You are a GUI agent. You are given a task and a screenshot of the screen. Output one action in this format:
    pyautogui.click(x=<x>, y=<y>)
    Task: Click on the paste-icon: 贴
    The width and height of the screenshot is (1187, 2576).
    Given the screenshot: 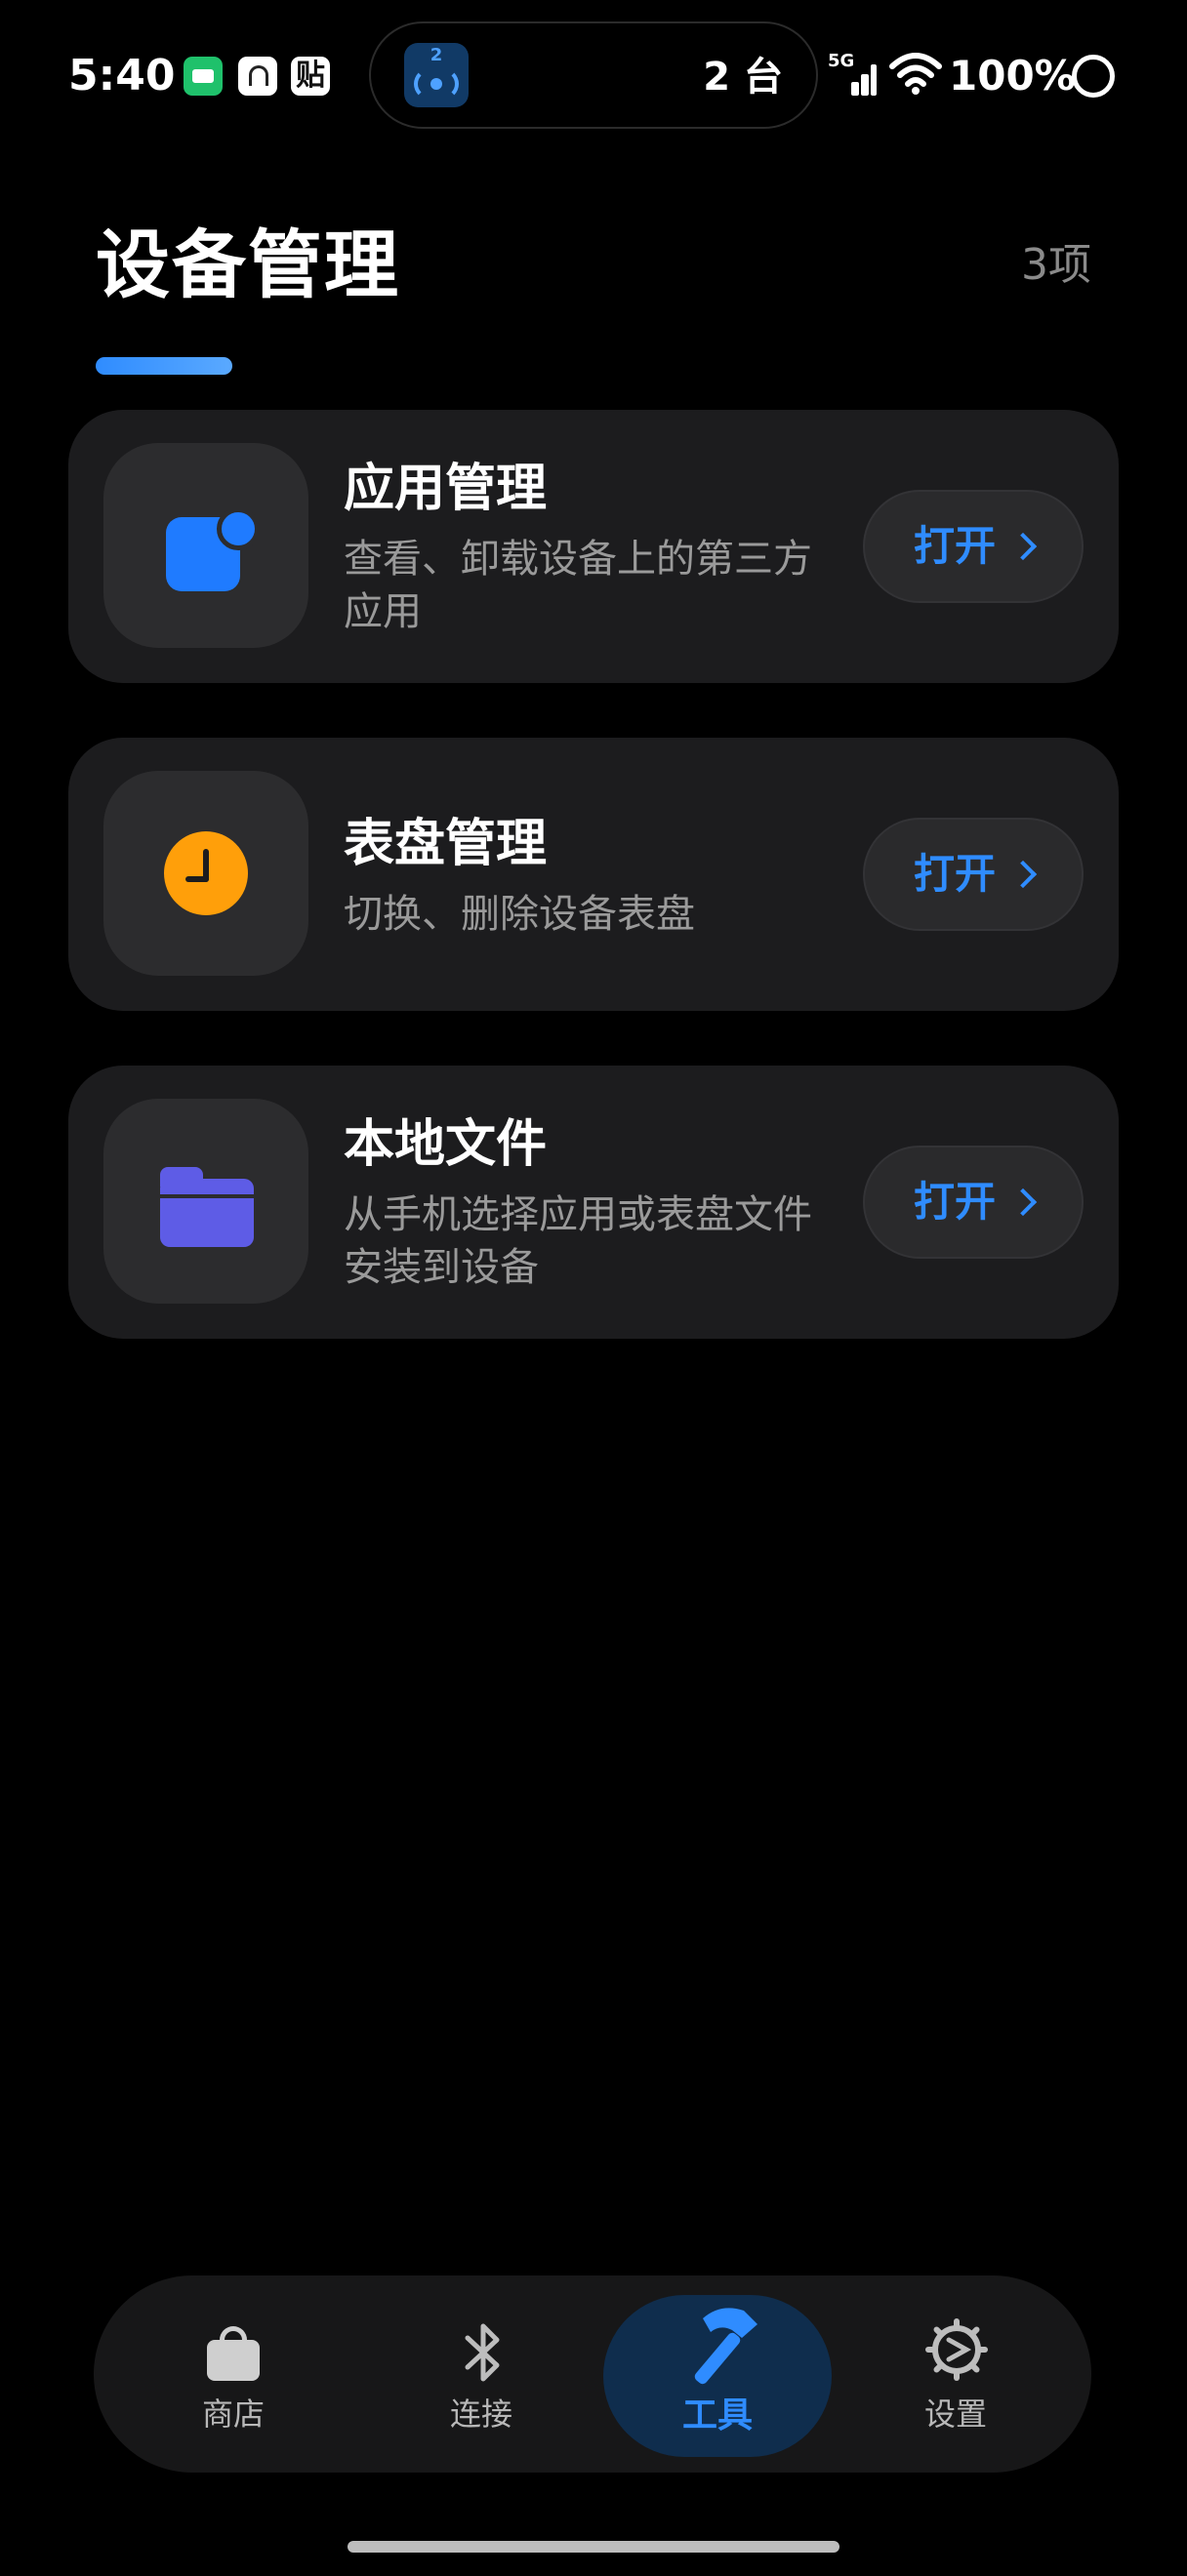 What is the action you would take?
    pyautogui.click(x=310, y=76)
    